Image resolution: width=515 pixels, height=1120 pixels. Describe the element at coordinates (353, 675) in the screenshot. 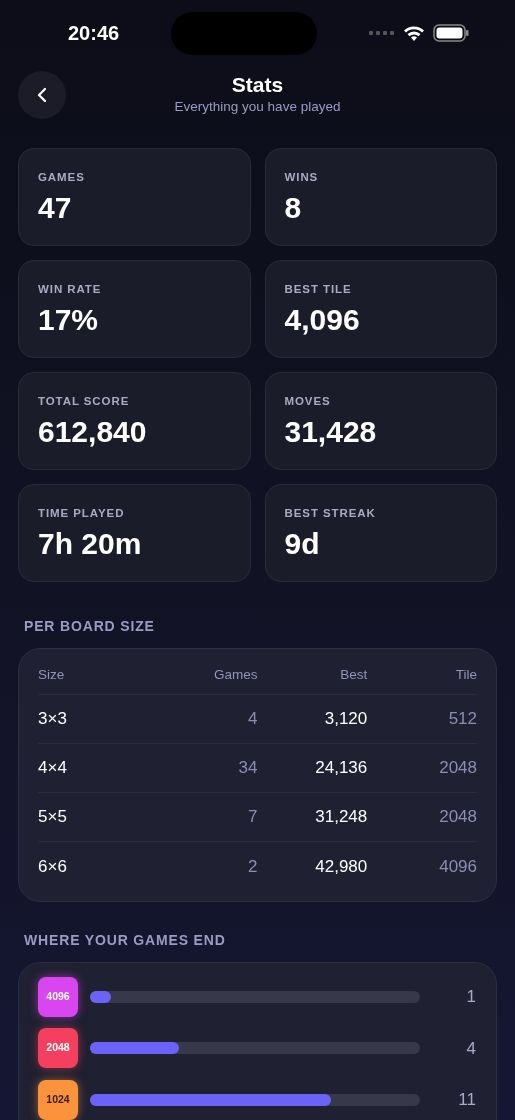

I see `column-header: Best` at that location.